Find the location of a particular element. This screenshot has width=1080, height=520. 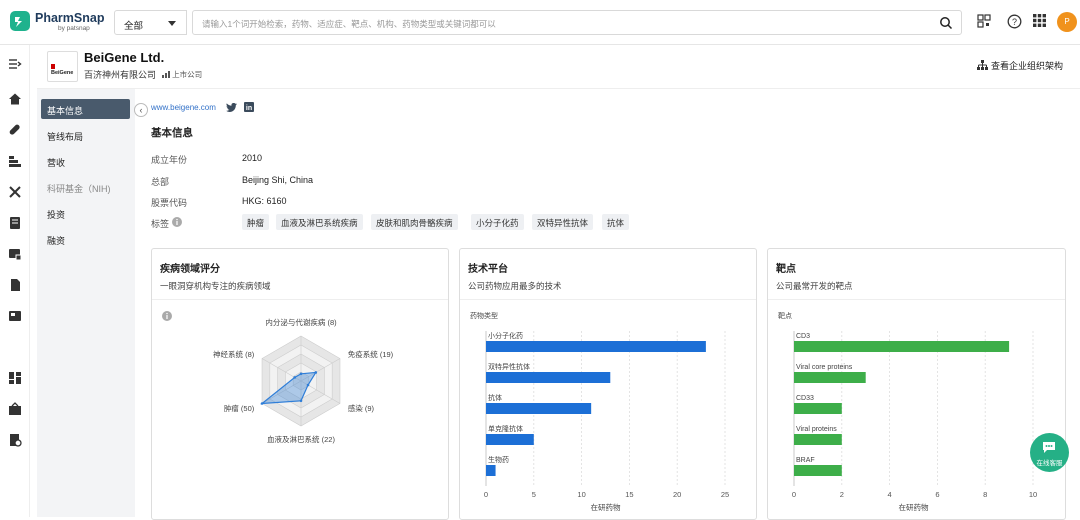

svg-text: in is located at coordinates (249, 108).